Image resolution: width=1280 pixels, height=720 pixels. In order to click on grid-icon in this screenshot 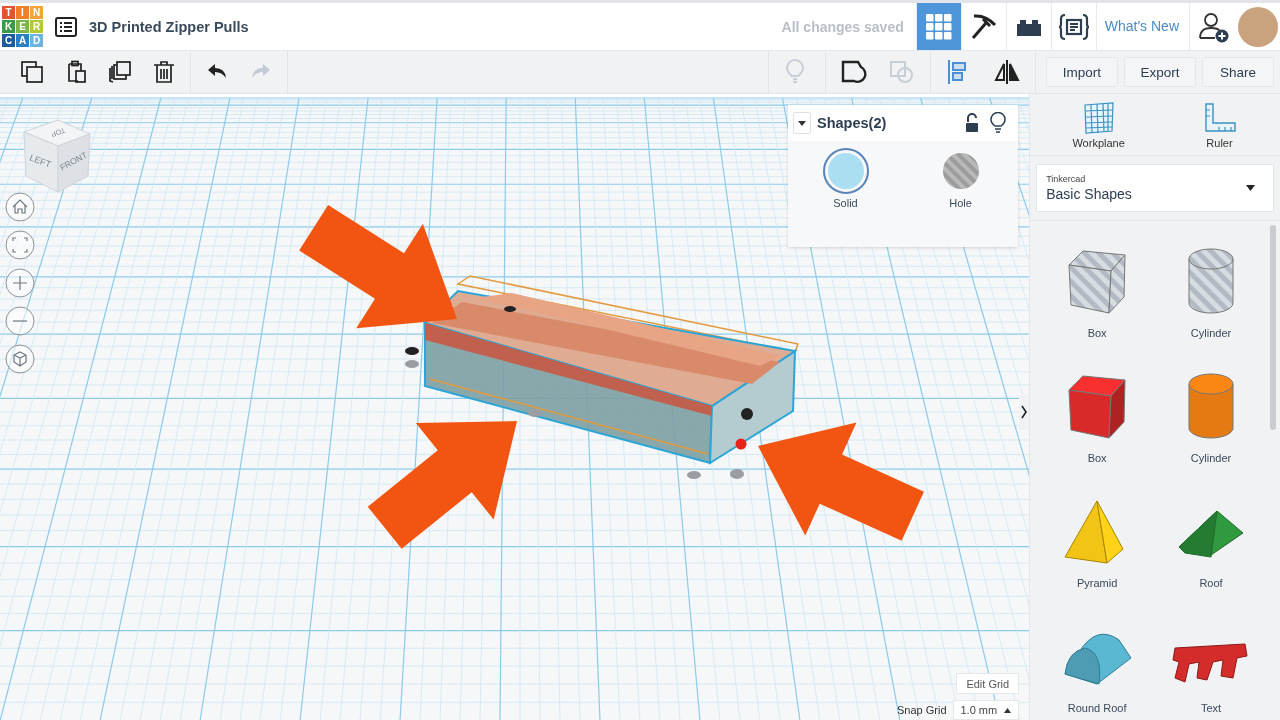, I will do `click(938, 26)`.